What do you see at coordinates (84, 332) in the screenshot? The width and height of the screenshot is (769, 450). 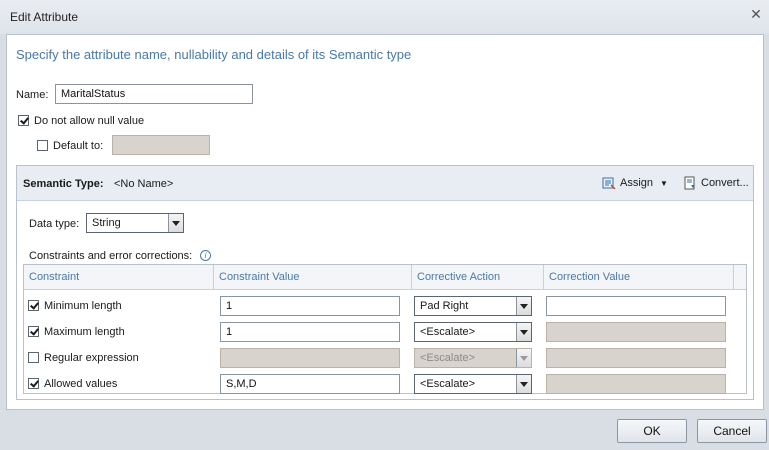 I see `constraint-name: Maximum length` at bounding box center [84, 332].